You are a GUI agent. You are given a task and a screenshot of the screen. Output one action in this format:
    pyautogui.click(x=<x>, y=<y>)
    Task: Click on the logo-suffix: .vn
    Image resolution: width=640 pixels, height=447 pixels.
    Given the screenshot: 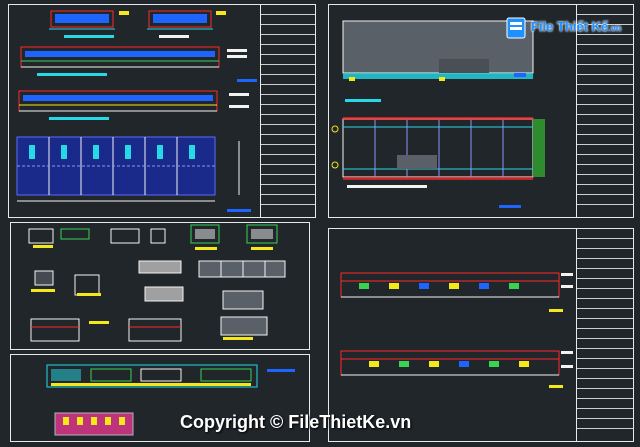 What is the action you would take?
    pyautogui.click(x=615, y=28)
    